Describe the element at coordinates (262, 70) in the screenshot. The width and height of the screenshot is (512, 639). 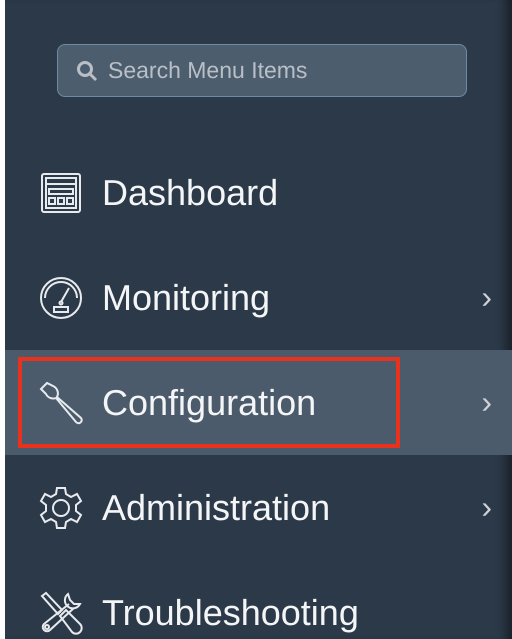
I see `search-field: Search Menu Items` at that location.